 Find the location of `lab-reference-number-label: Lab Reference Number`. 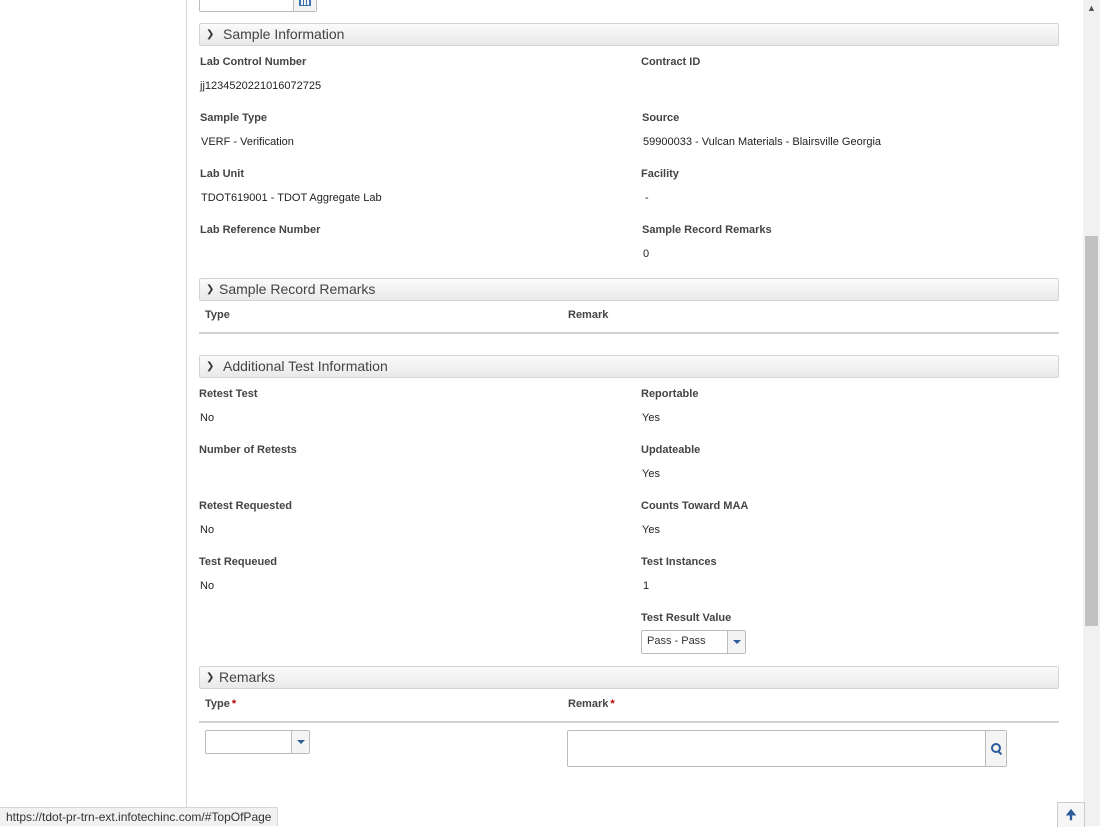

lab-reference-number-label: Lab Reference Number is located at coordinates (260, 230).